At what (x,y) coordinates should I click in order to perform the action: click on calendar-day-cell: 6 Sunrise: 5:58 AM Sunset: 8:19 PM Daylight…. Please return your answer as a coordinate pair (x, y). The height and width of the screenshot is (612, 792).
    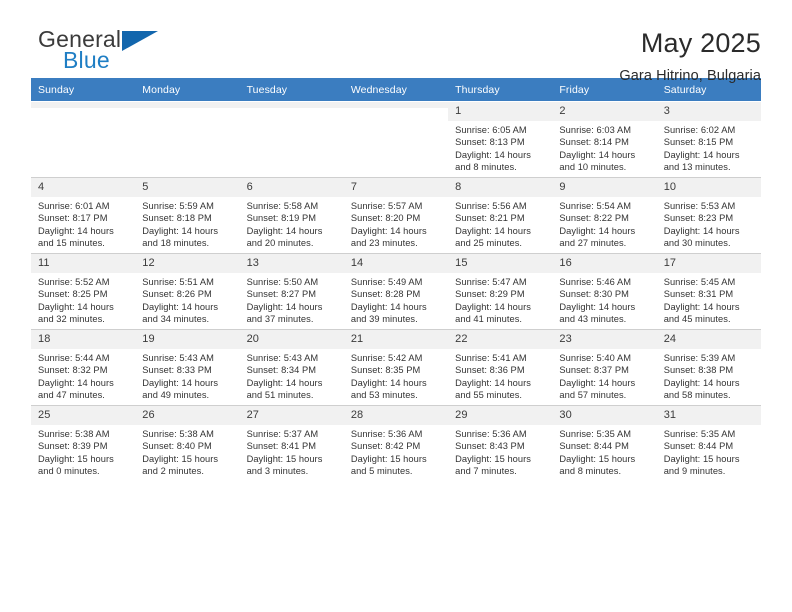
    Looking at the image, I should click on (291, 215).